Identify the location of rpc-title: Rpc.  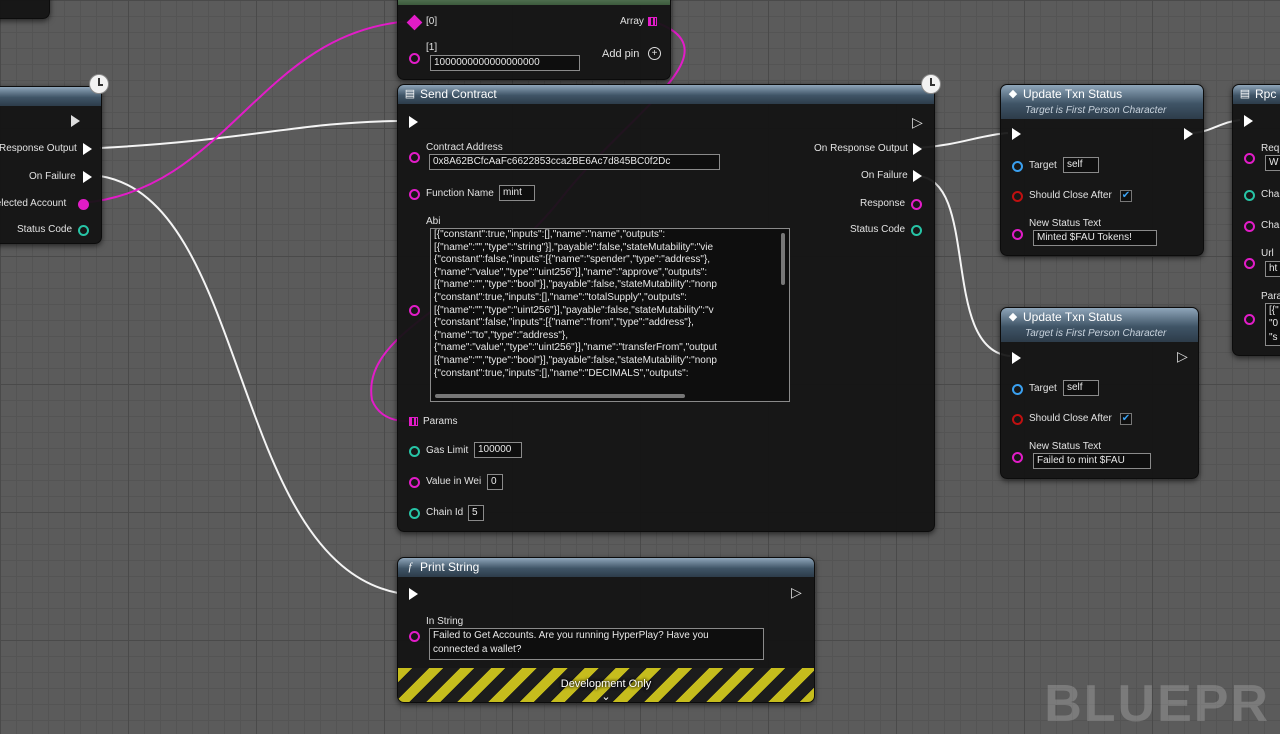
(1266, 94).